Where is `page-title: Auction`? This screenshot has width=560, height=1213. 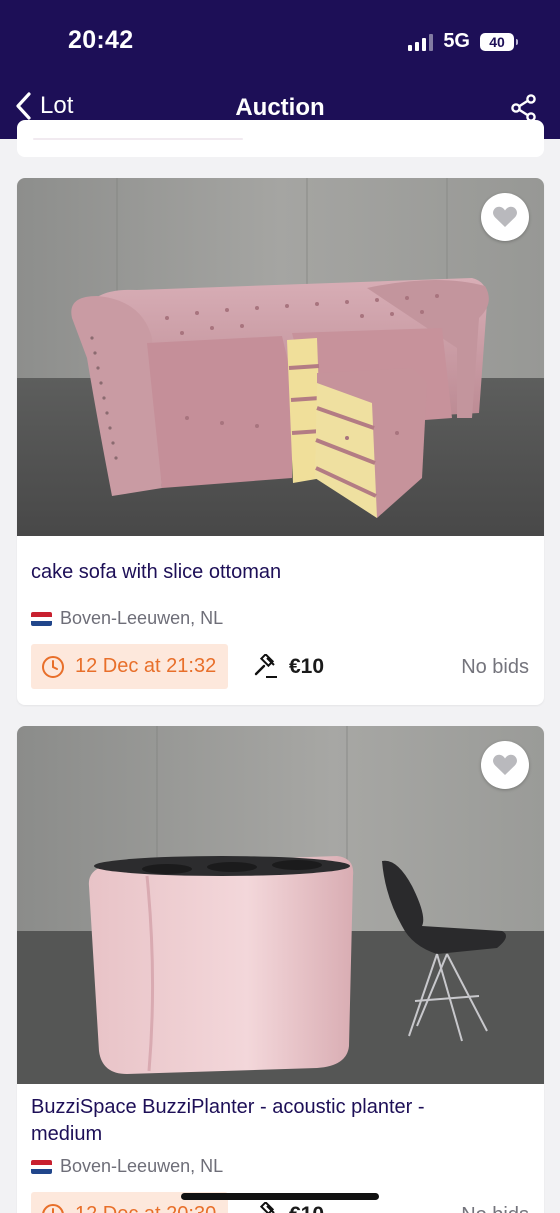
page-title: Auction is located at coordinates (280, 107).